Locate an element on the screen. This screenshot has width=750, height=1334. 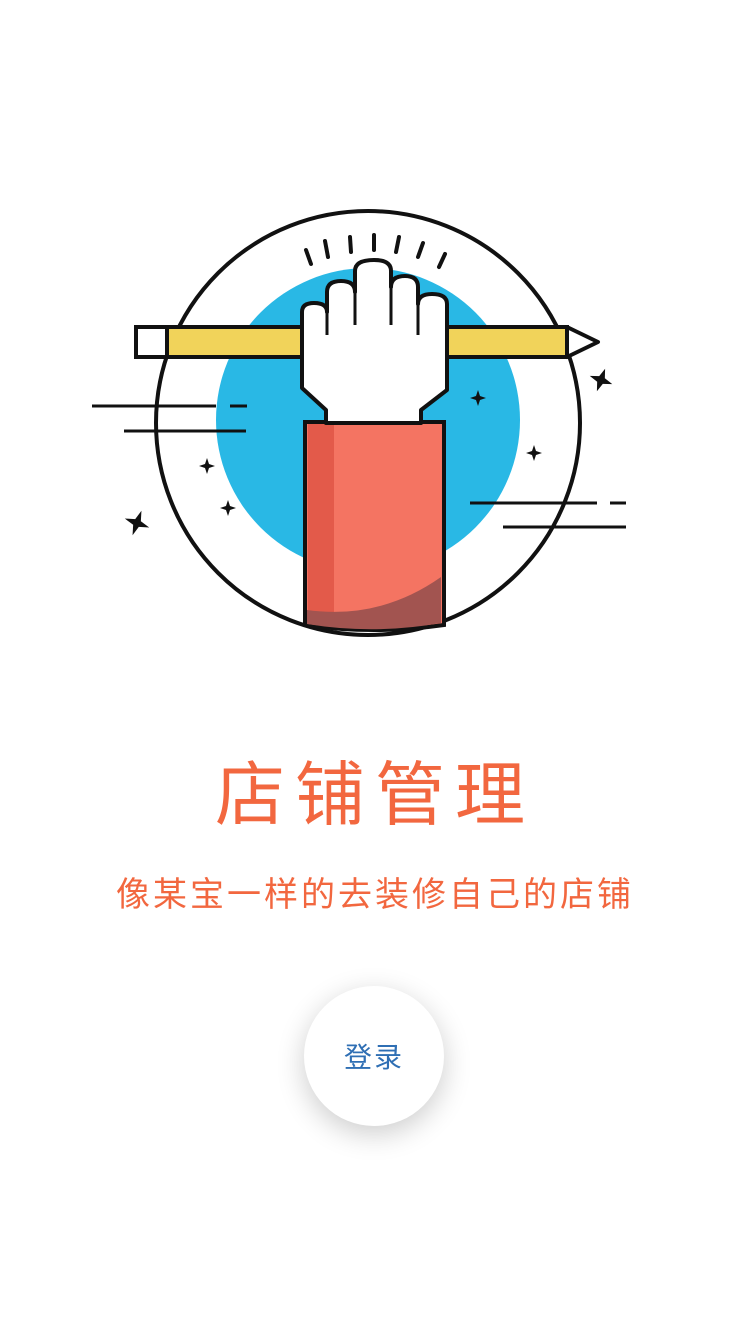
page-title: 店铺管理 is located at coordinates (375, 795).